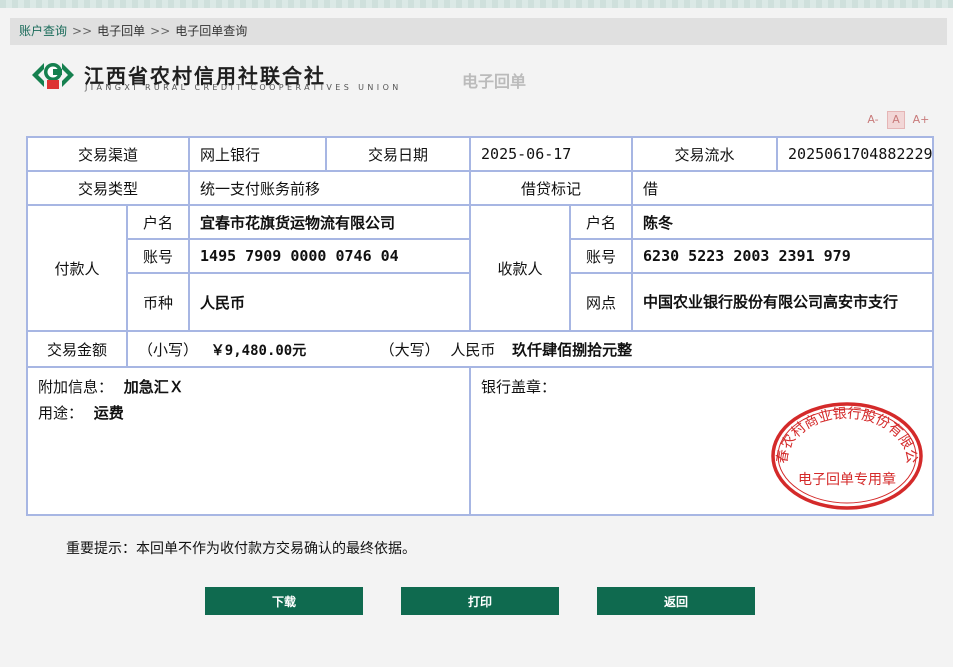  What do you see at coordinates (783, 188) in the screenshot?
I see `debit-credit-value: 借` at bounding box center [783, 188].